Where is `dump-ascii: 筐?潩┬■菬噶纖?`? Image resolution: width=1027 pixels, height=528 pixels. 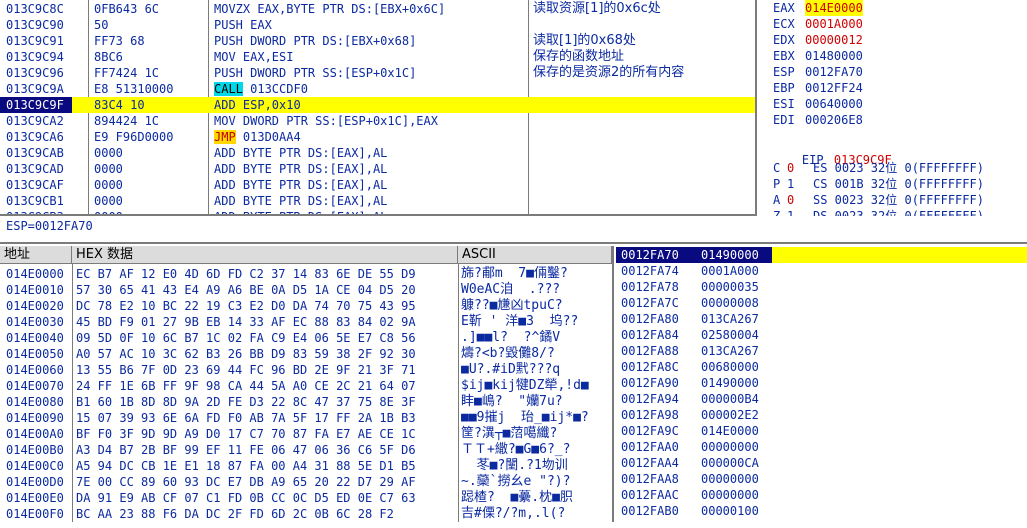
dump-ascii: 筐?潩┬■菬噶纖? is located at coordinates (509, 433).